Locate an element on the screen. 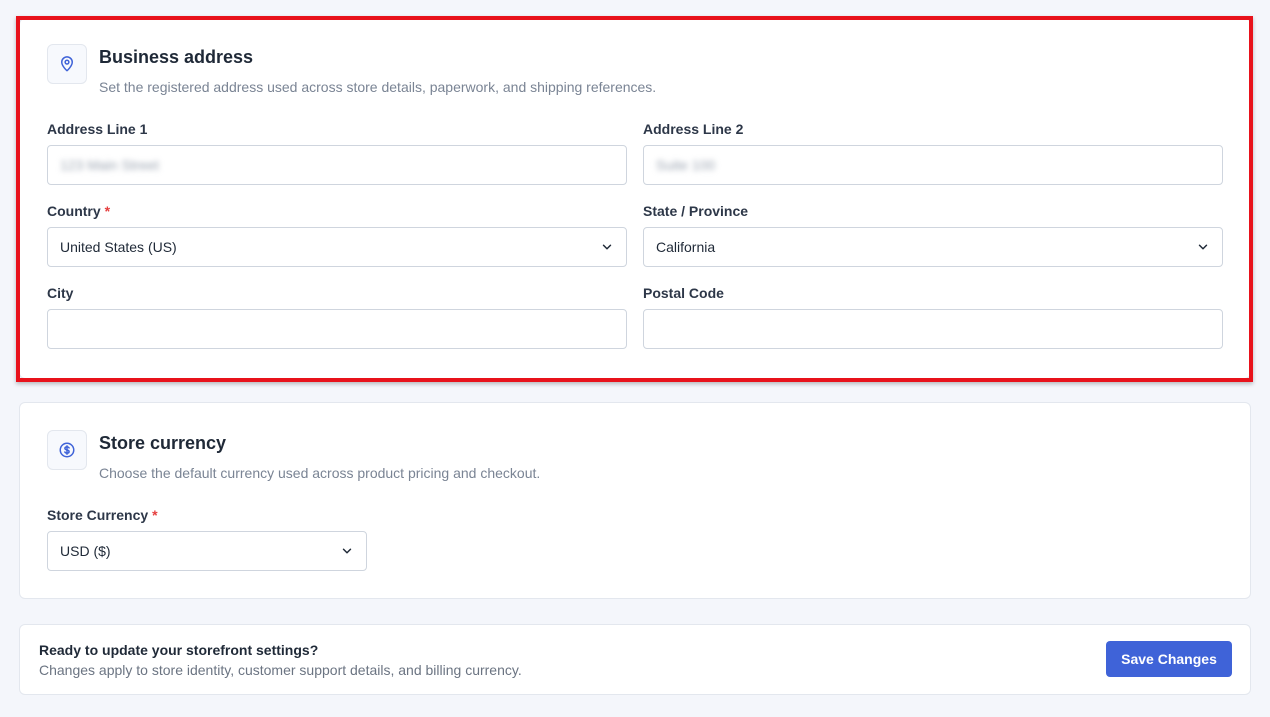 This screenshot has width=1270, height=717. country-value: United States (US) is located at coordinates (118, 247).